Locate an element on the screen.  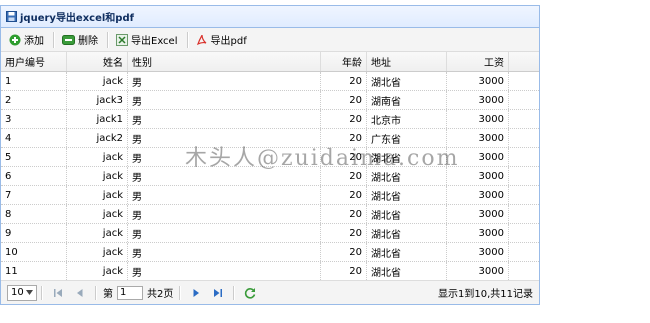
save-icon is located at coordinates (11, 16).